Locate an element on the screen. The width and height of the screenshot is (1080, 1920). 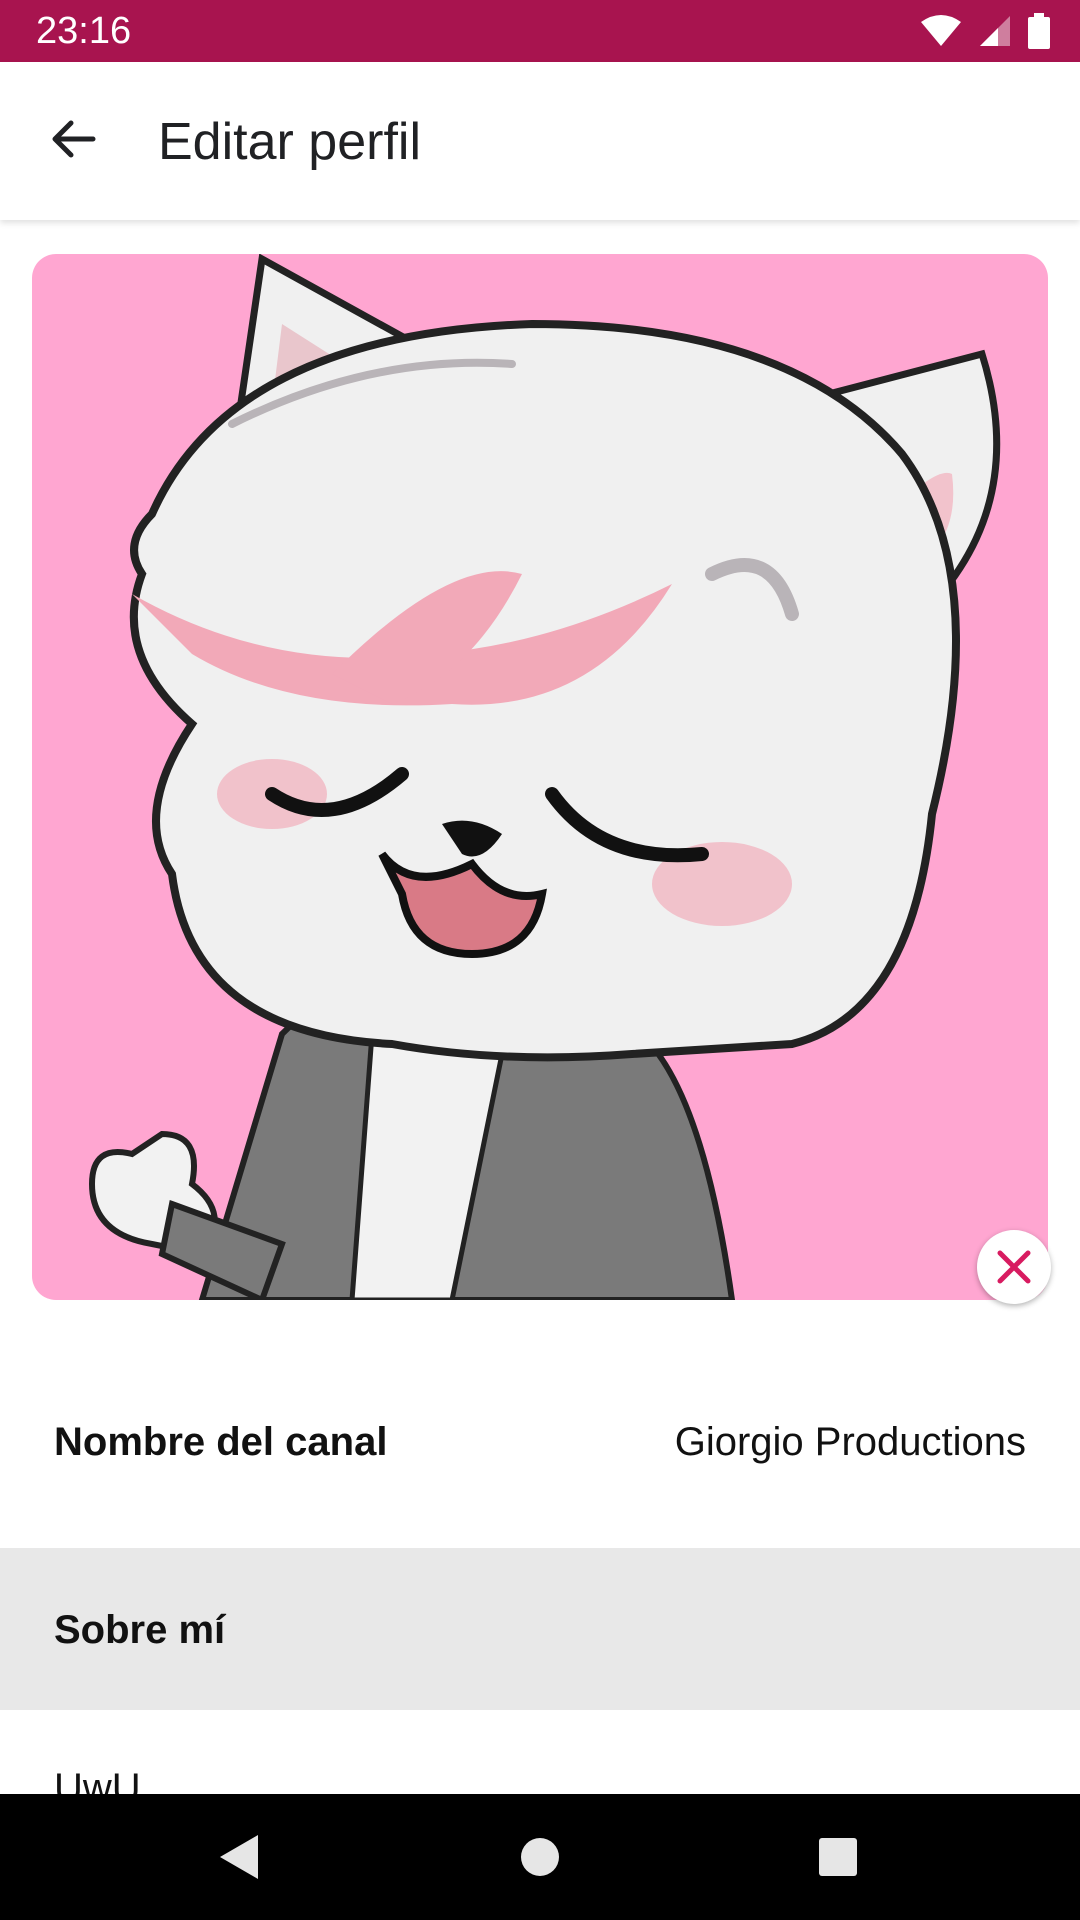
about-header-row: Sobre mí is located at coordinates (540, 1629).